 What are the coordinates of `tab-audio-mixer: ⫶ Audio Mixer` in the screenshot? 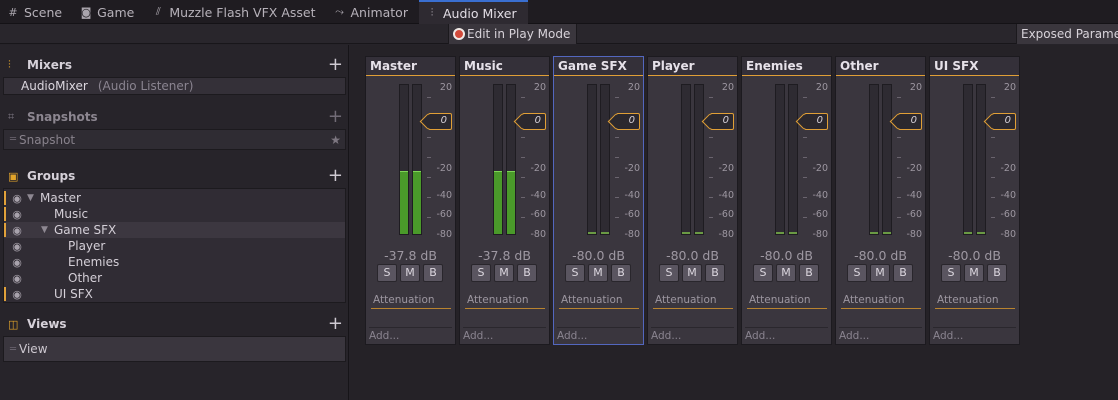 It's located at (473, 12).